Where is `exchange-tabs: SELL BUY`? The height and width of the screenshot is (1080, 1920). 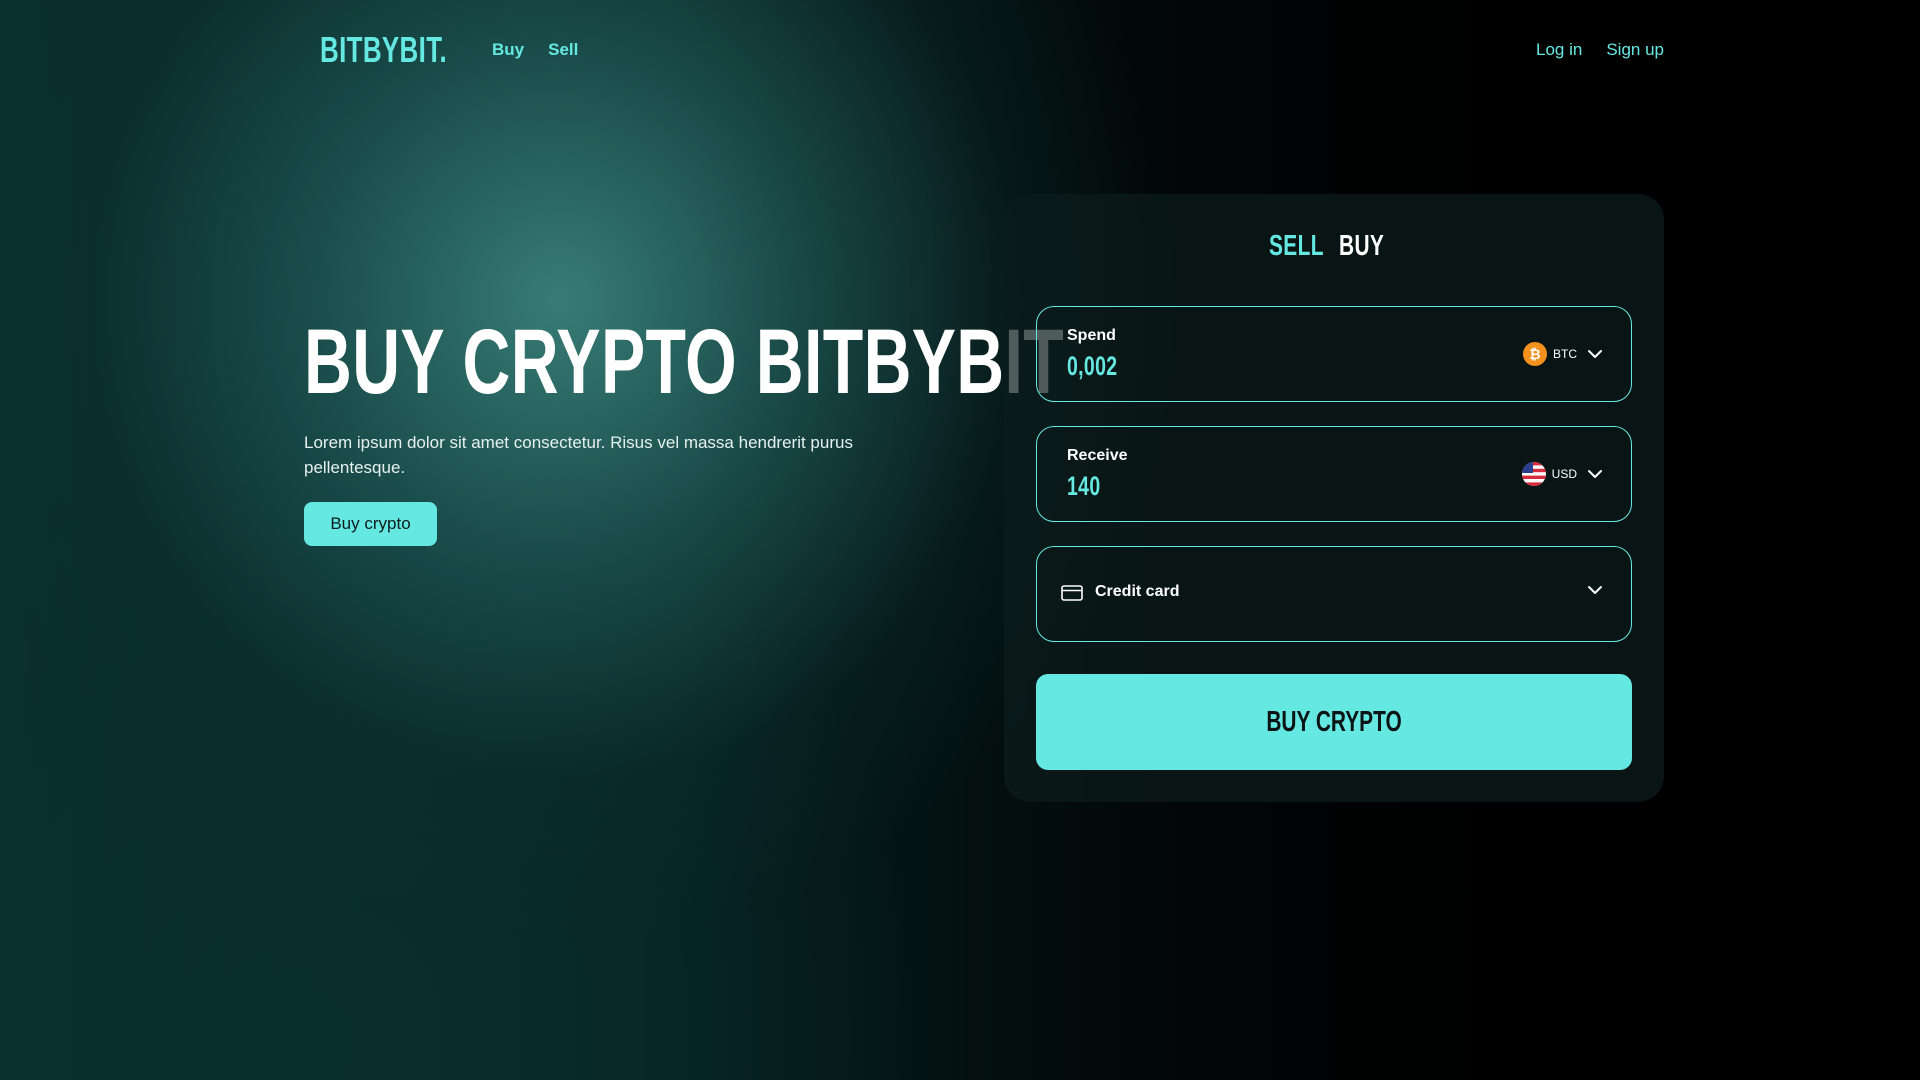 exchange-tabs: SELL BUY is located at coordinates (1334, 246).